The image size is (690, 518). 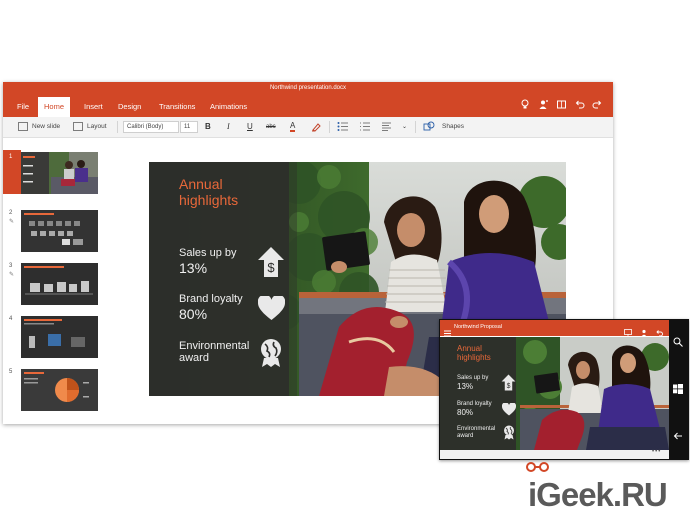 I want to click on tablet-slide-item-loyalty: Brand loyalty 80%, so click(x=474, y=409).